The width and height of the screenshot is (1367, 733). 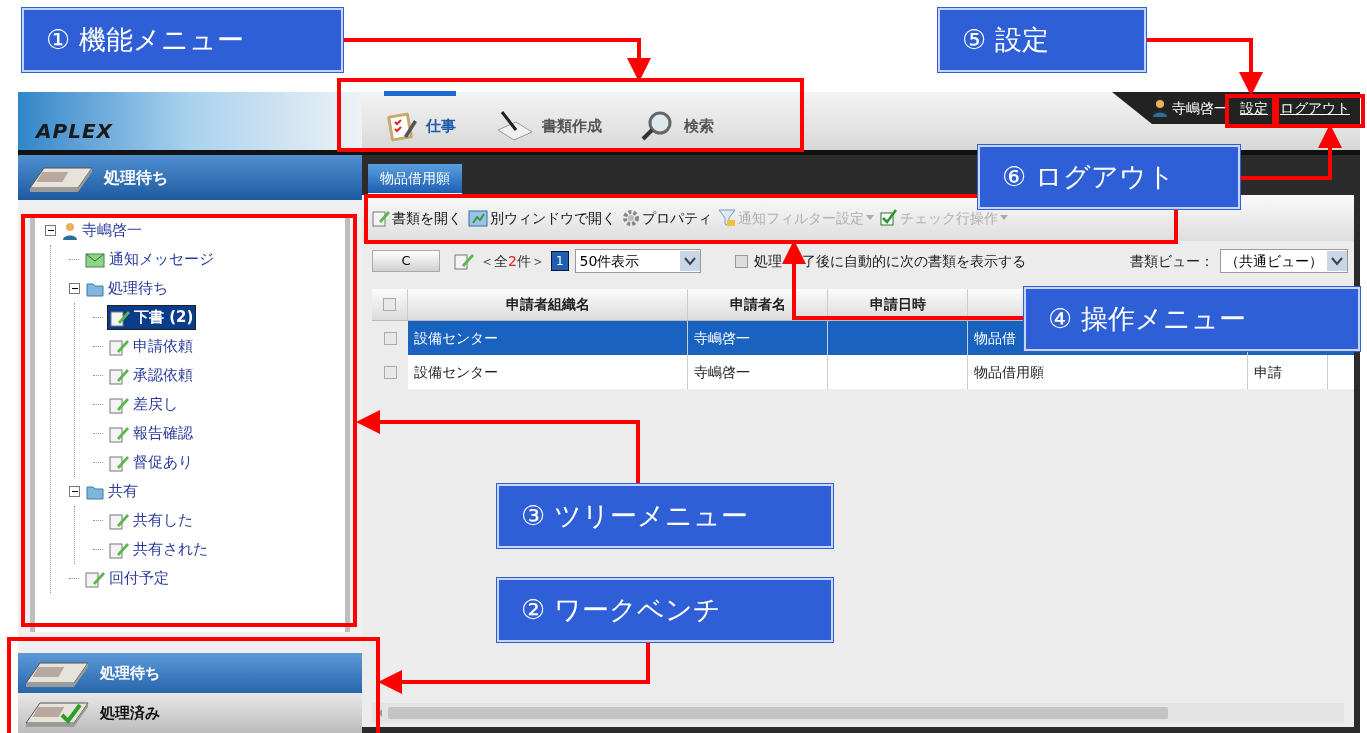 What do you see at coordinates (548, 119) in the screenshot?
I see `nav-tab: 書類作成` at bounding box center [548, 119].